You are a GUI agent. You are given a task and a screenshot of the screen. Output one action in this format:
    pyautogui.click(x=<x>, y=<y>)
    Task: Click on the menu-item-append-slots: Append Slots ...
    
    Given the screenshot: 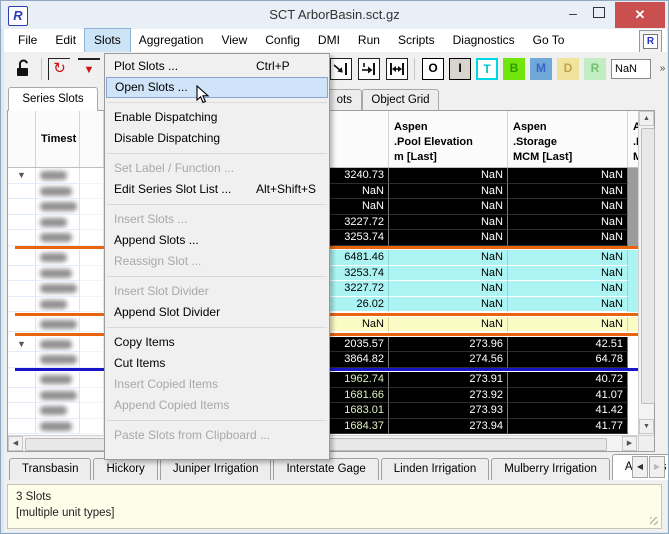 What is the action you would take?
    pyautogui.click(x=217, y=240)
    